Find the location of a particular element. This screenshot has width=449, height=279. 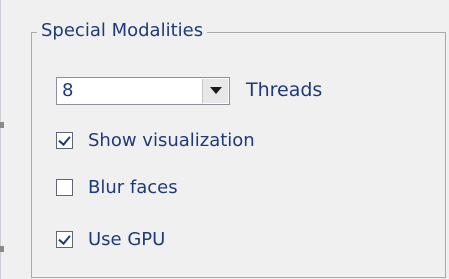

use-gpu-label: Use GPU is located at coordinates (126, 240).